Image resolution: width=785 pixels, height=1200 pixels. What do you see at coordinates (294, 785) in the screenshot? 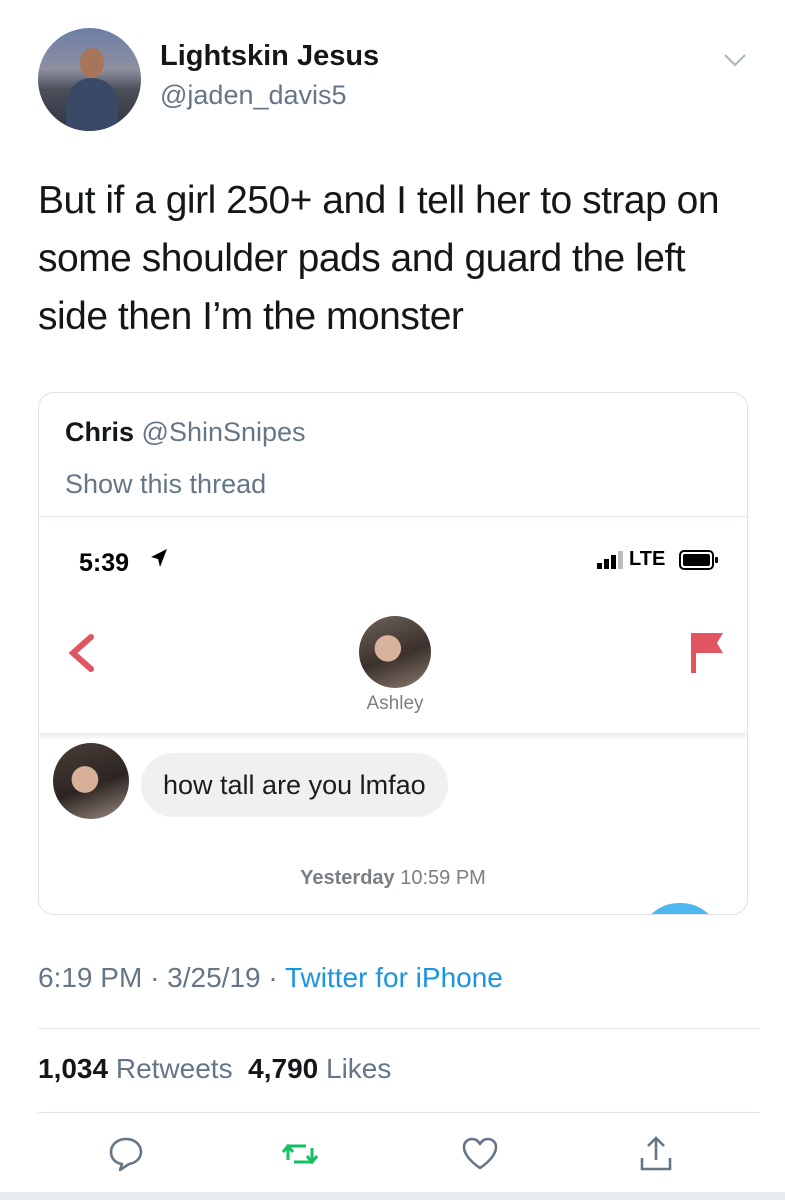
I see `message-bubble: how tall are you lmfao` at bounding box center [294, 785].